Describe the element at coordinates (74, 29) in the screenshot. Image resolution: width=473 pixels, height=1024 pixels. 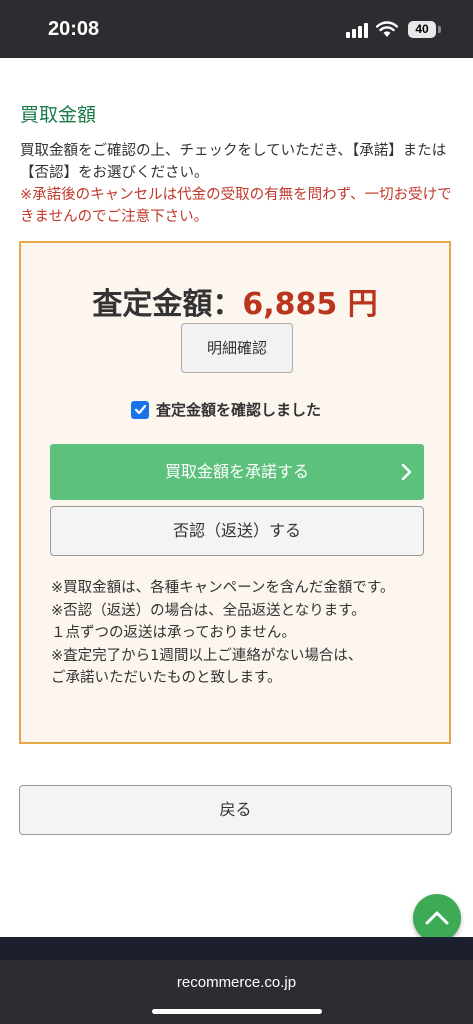
I see `status-time: 20:08` at that location.